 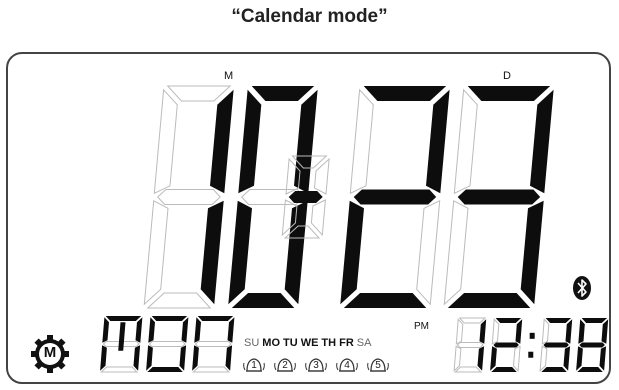 I want to click on alarm-2-indicator: 2, so click(x=285, y=365).